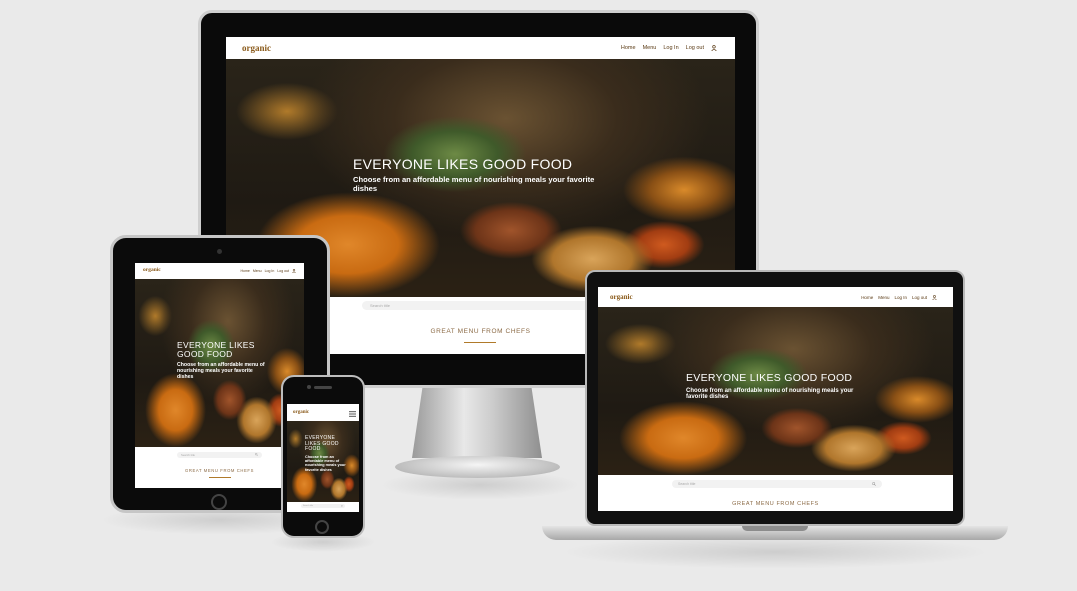 The image size is (1077, 591). I want to click on laptop-notch, so click(775, 528).